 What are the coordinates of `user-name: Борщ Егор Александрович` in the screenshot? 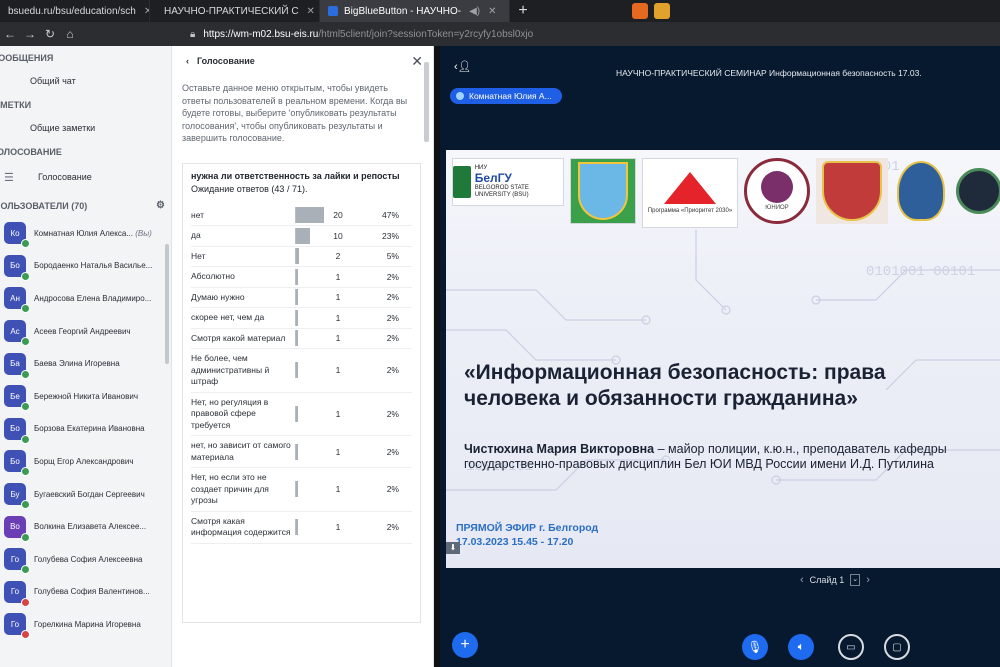 It's located at (84, 461).